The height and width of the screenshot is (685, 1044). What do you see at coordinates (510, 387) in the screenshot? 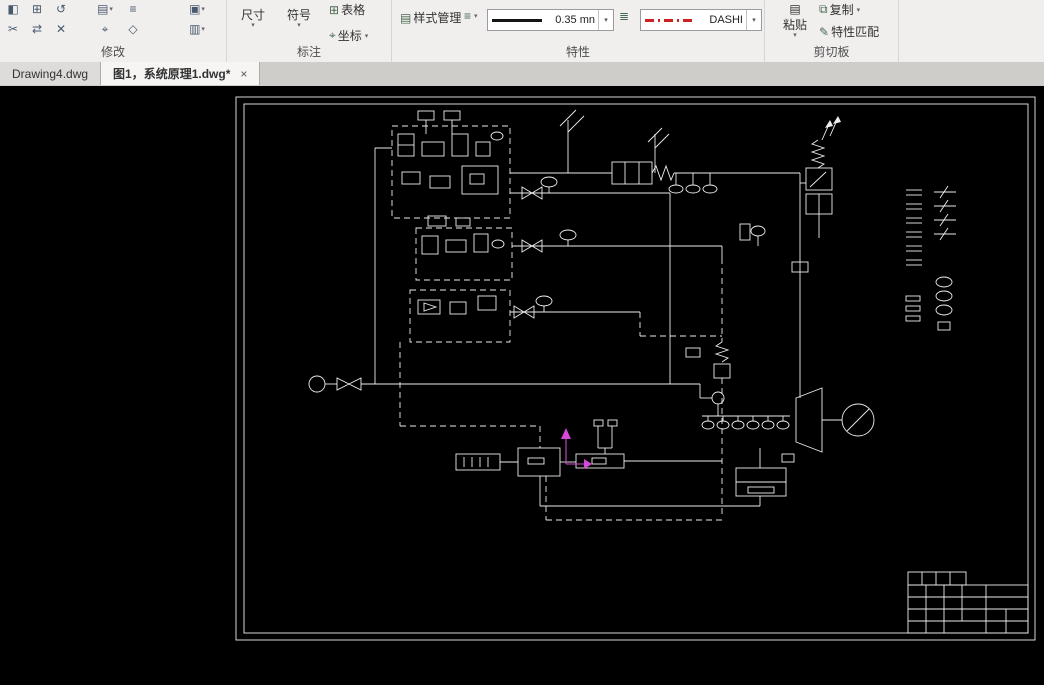
I see `pump-and-valve` at bounding box center [510, 387].